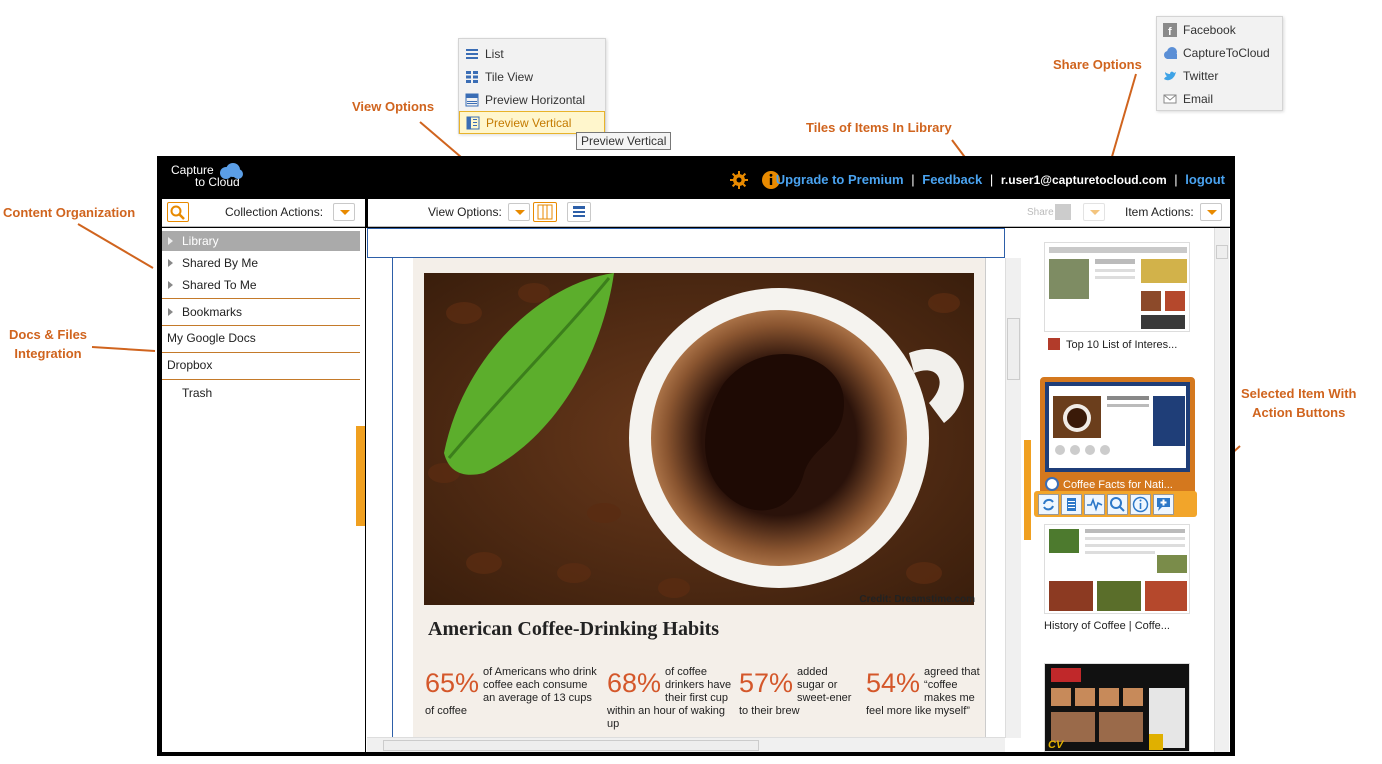 The height and width of the screenshot is (764, 1382). I want to click on twitter-icon, so click(1170, 76).